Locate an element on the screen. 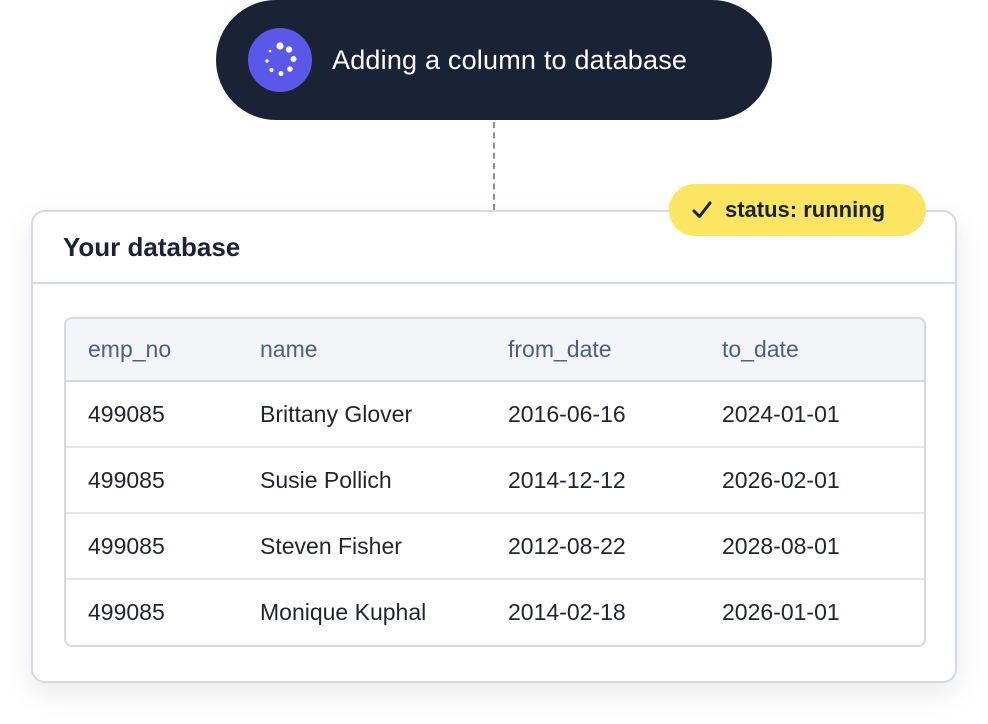 The height and width of the screenshot is (724, 988). toast-message: Adding a column to database is located at coordinates (510, 59).